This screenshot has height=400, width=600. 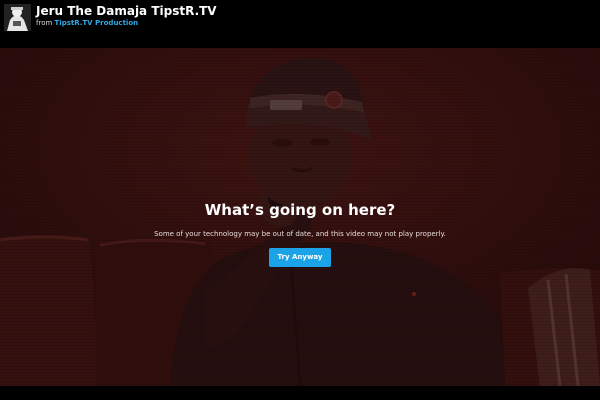 I want to click on owner-link: TipstR.TV Production, so click(x=97, y=23).